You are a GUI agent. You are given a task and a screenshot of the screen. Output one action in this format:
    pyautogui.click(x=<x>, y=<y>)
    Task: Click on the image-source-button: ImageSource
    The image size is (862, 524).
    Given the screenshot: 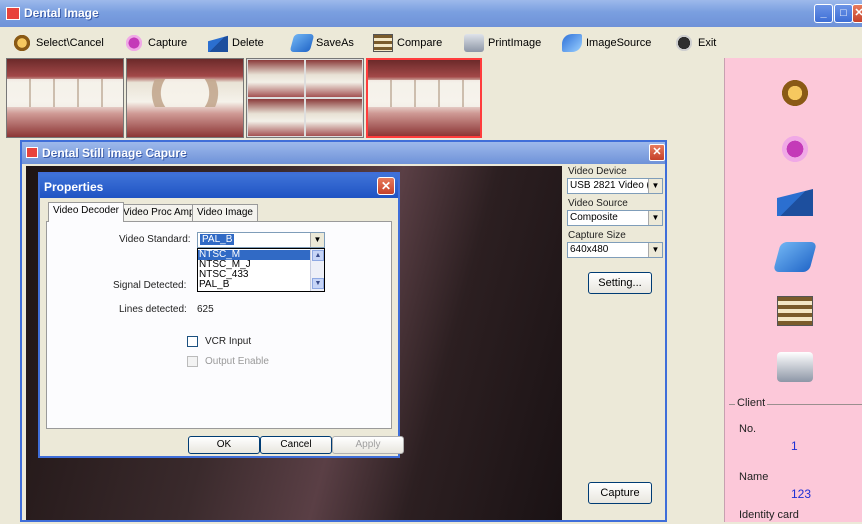 What is the action you would take?
    pyautogui.click(x=606, y=43)
    